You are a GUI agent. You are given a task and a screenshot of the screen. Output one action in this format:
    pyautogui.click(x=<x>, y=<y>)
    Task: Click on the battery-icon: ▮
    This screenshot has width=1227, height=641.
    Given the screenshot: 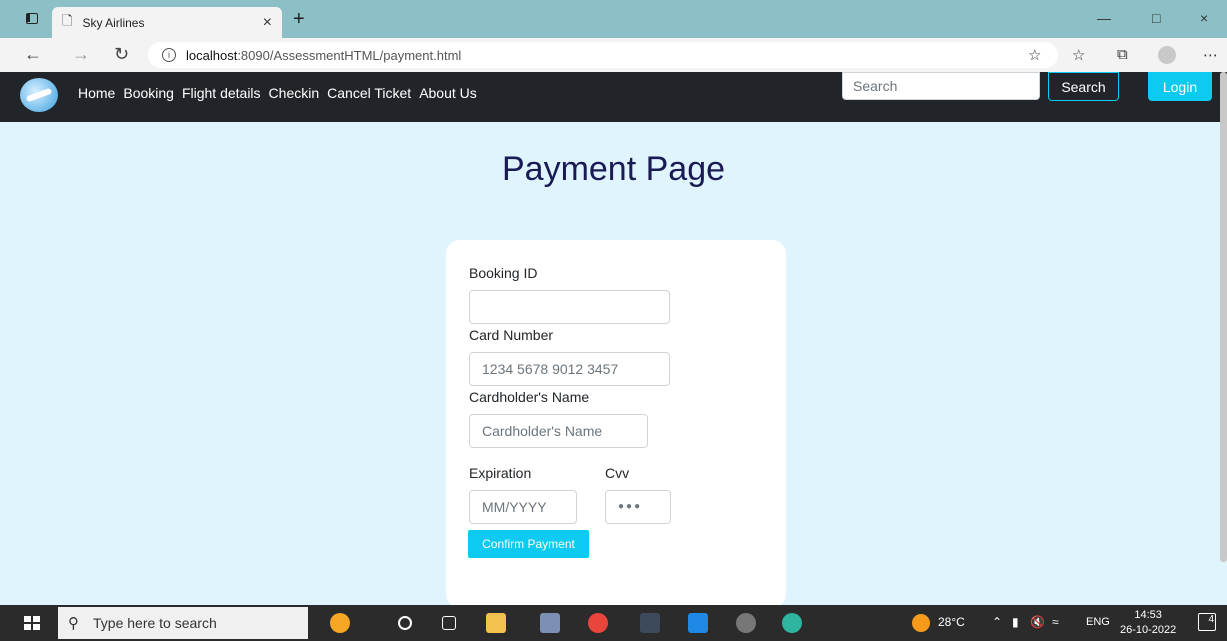 What is the action you would take?
    pyautogui.click(x=1015, y=622)
    